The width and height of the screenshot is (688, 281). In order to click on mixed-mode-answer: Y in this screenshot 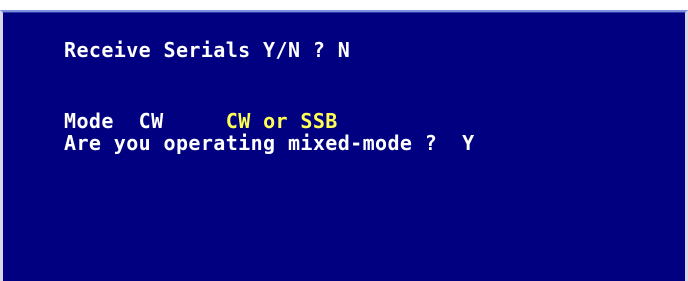, I will do `click(468, 143)`.